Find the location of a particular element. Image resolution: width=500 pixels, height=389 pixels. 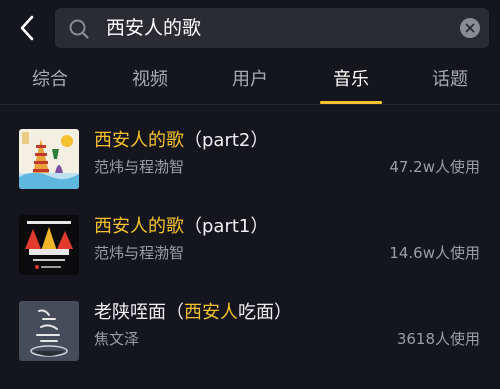

song-title: 西安人的歌（part1） is located at coordinates (181, 227).